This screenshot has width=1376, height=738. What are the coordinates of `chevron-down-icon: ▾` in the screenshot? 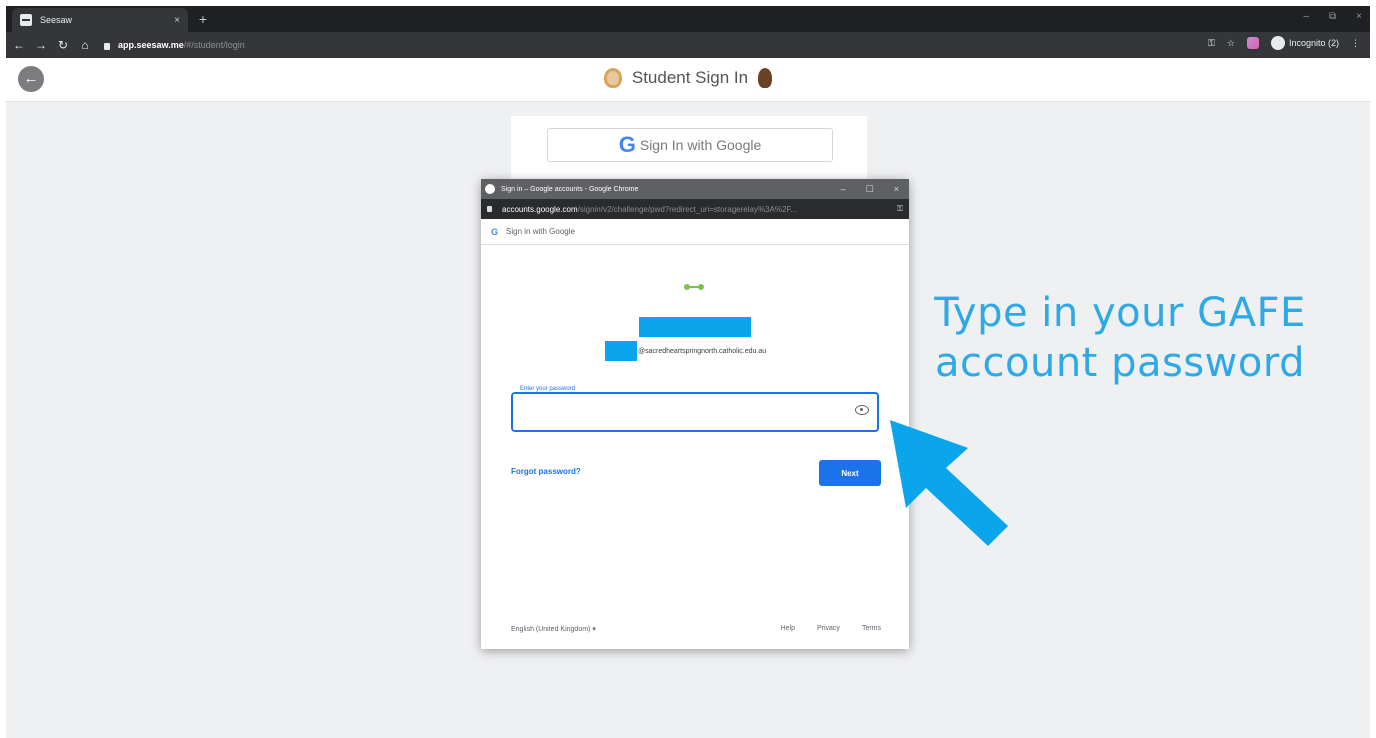 It's located at (594, 629).